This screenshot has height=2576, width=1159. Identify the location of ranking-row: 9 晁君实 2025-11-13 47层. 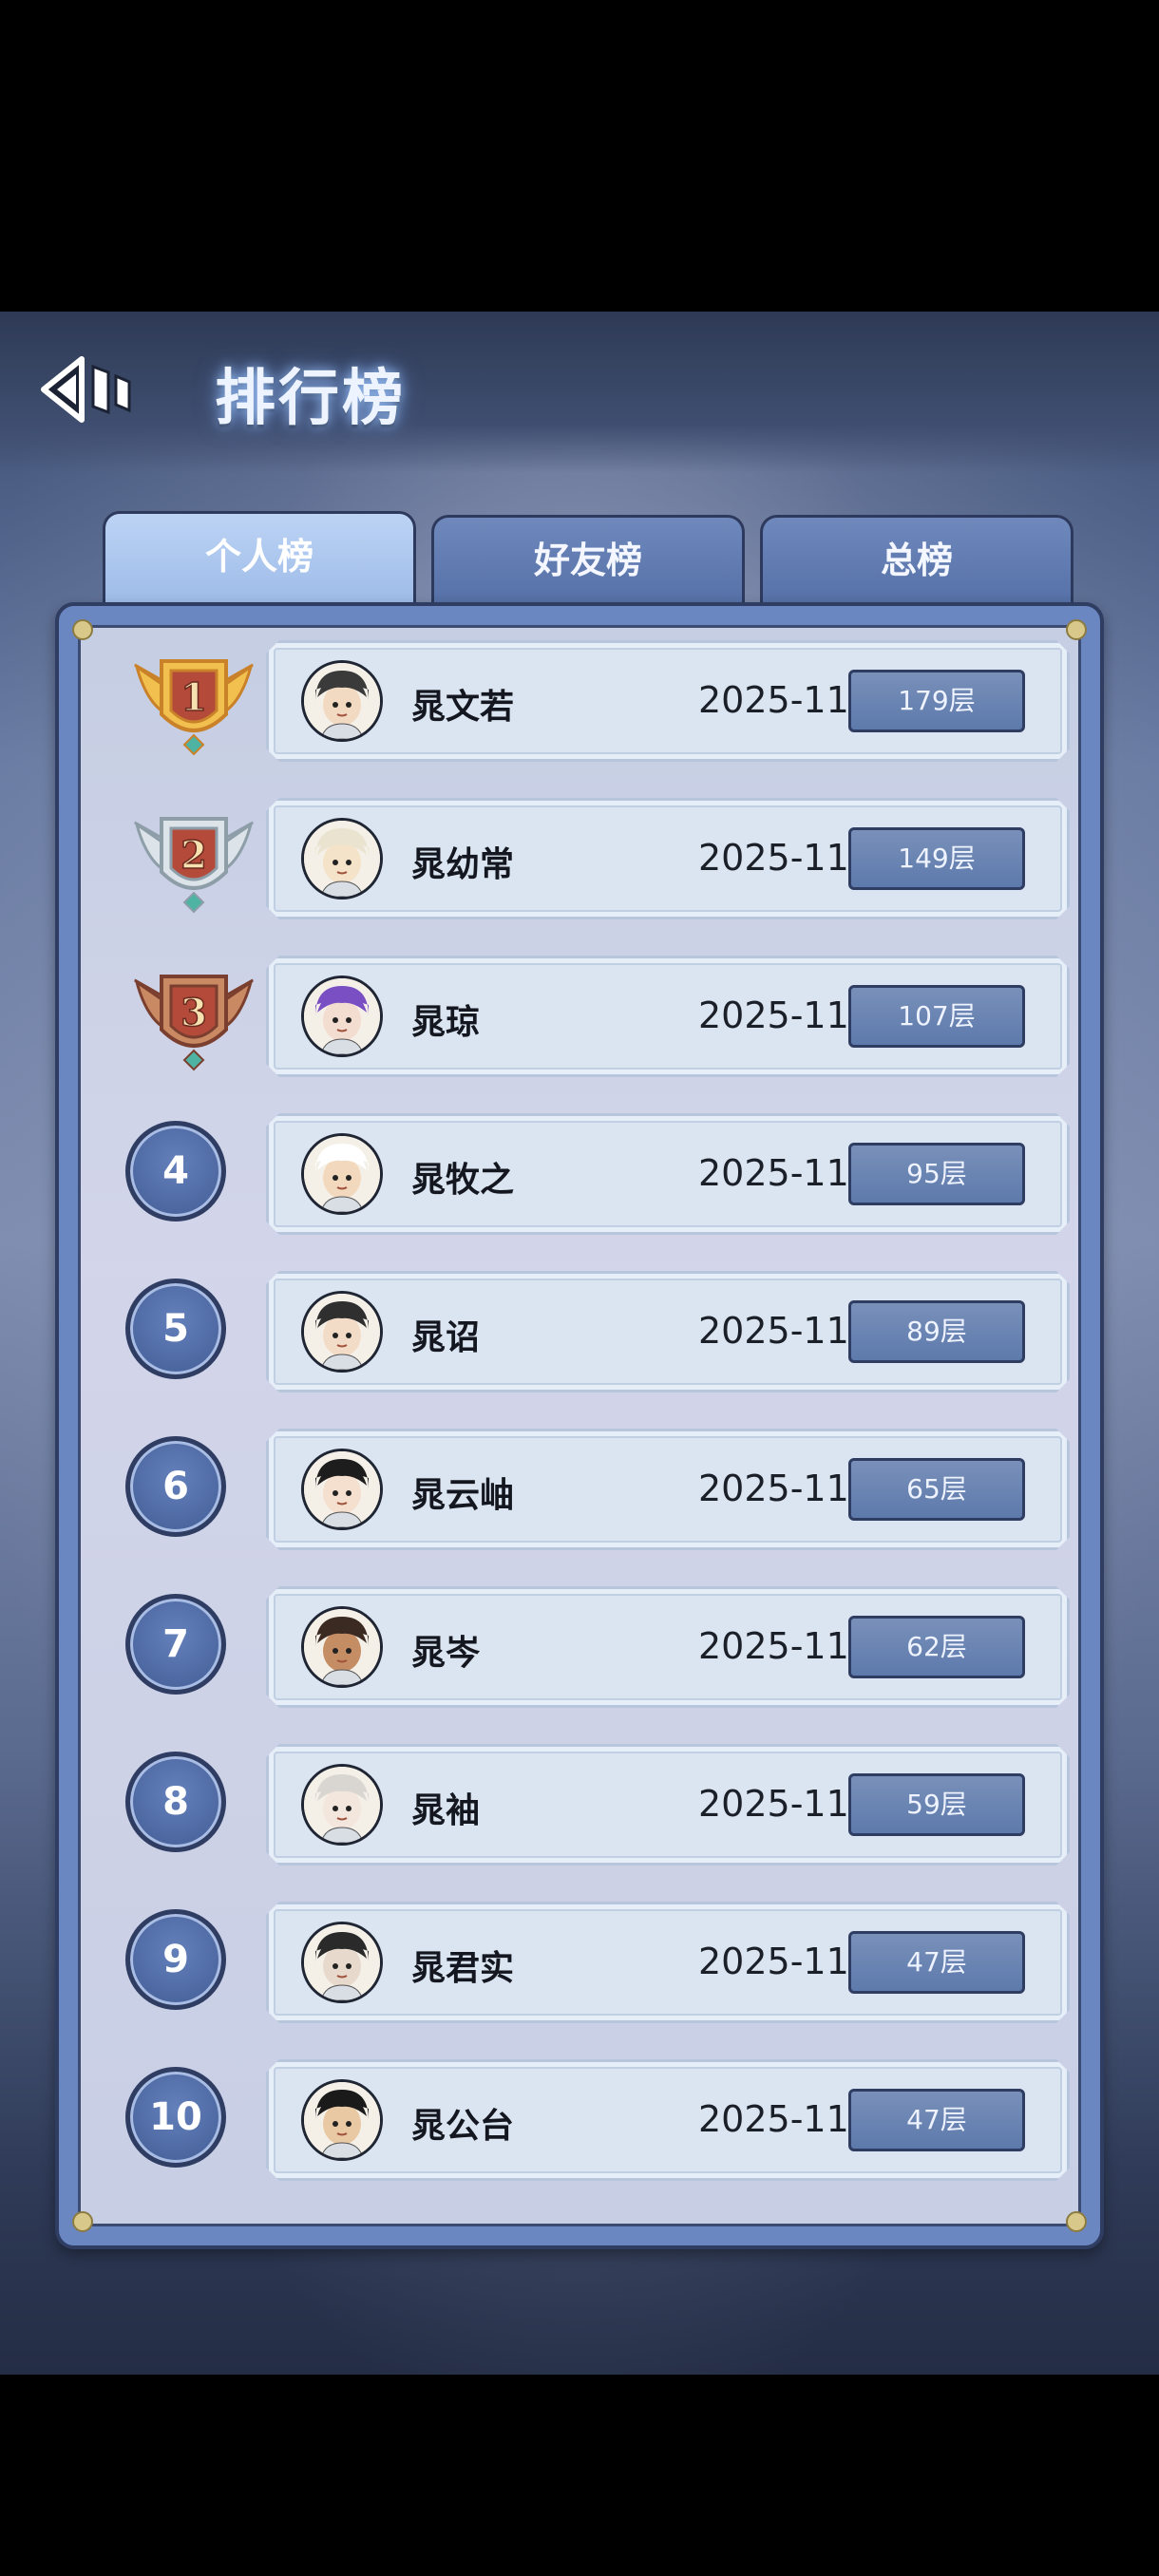
(583, 1960).